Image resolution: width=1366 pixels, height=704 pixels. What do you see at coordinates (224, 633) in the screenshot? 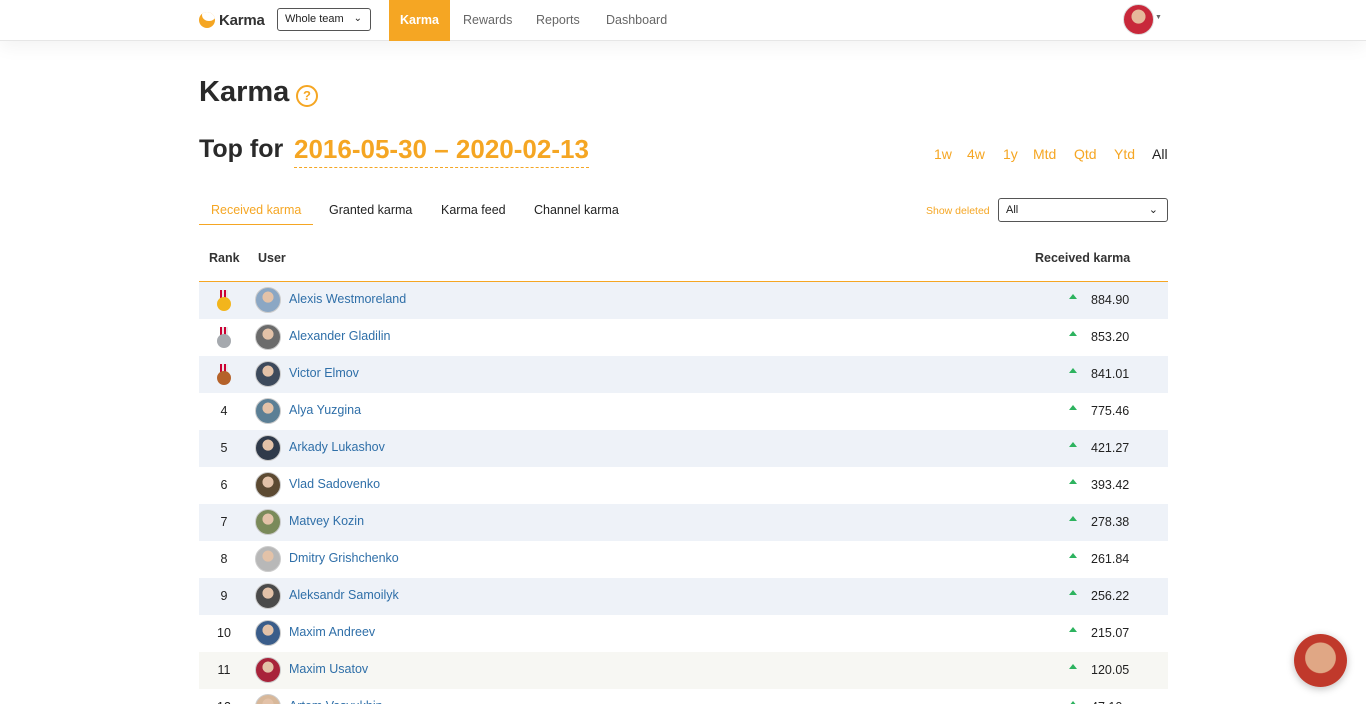
I see `rank-number: 10` at bounding box center [224, 633].